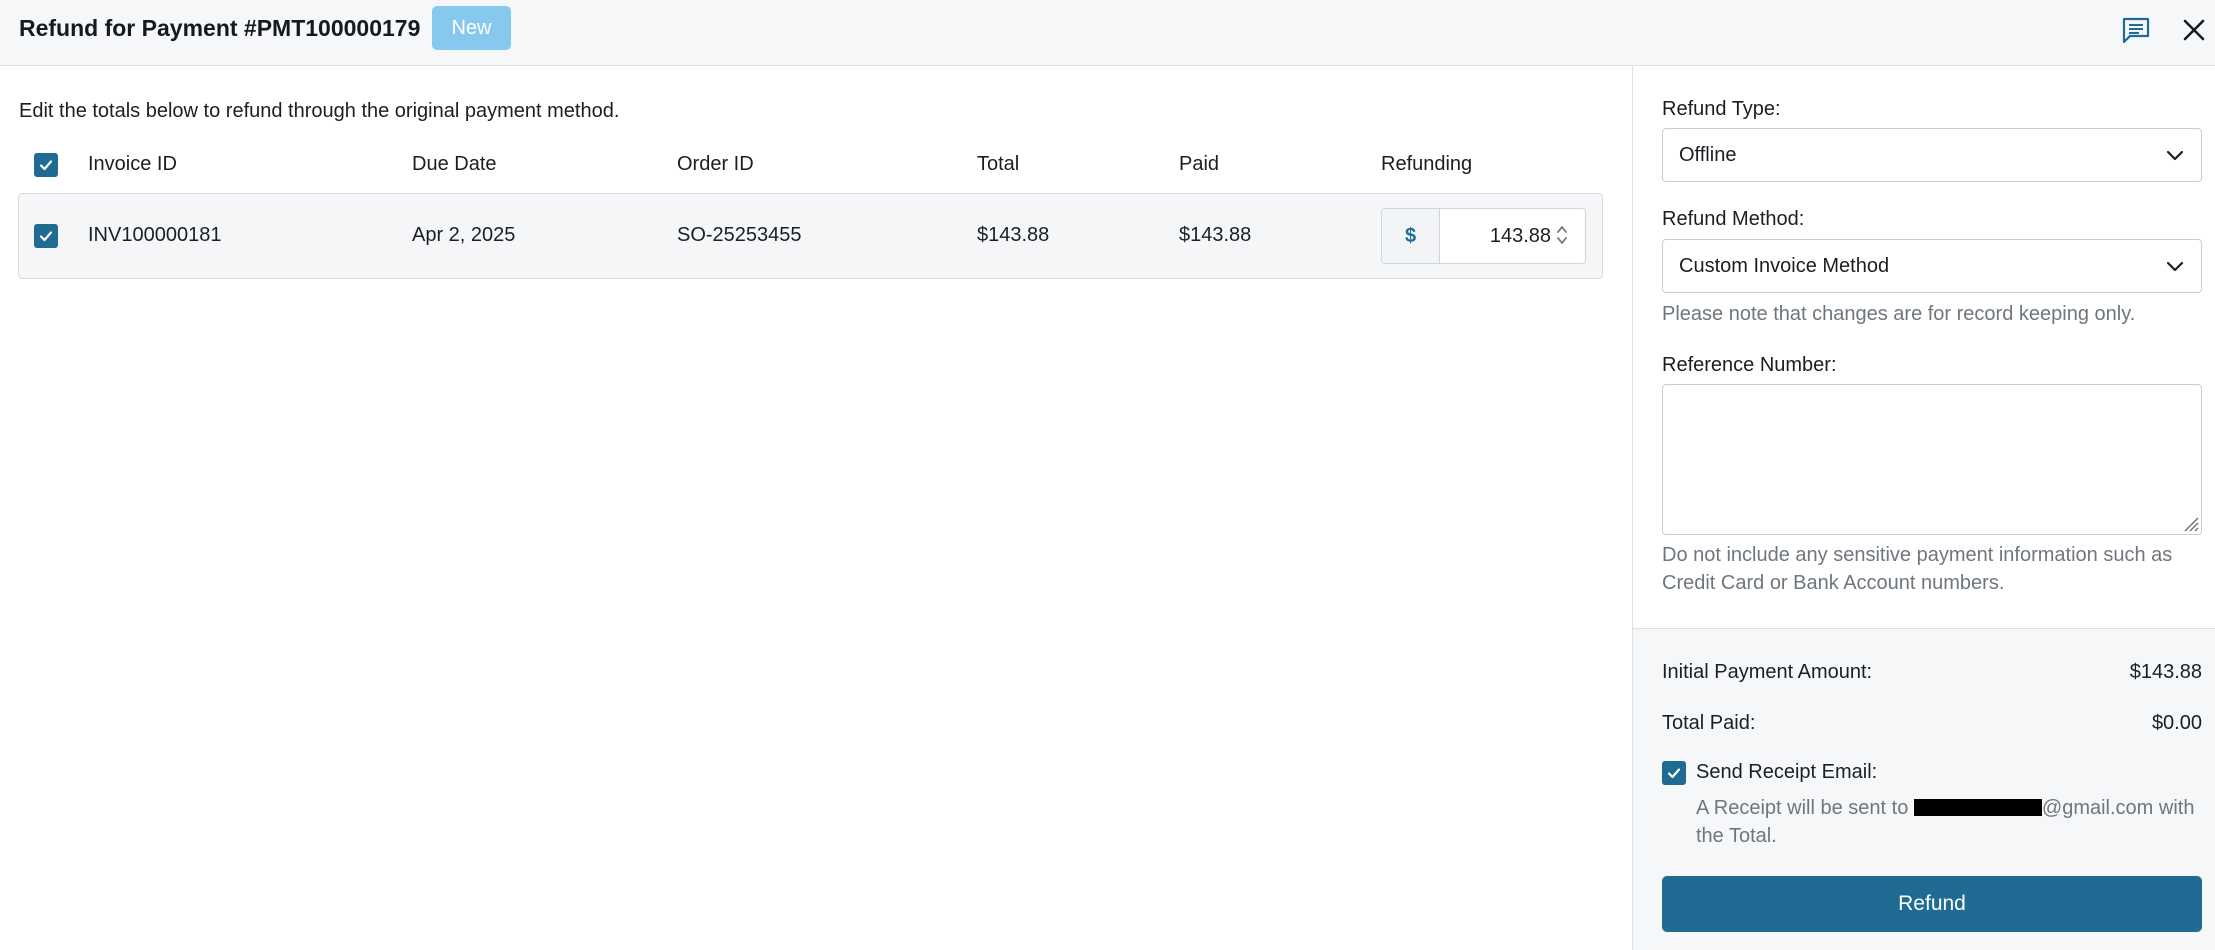  I want to click on send-receipt-label: Send Receipt Email:, so click(1787, 772).